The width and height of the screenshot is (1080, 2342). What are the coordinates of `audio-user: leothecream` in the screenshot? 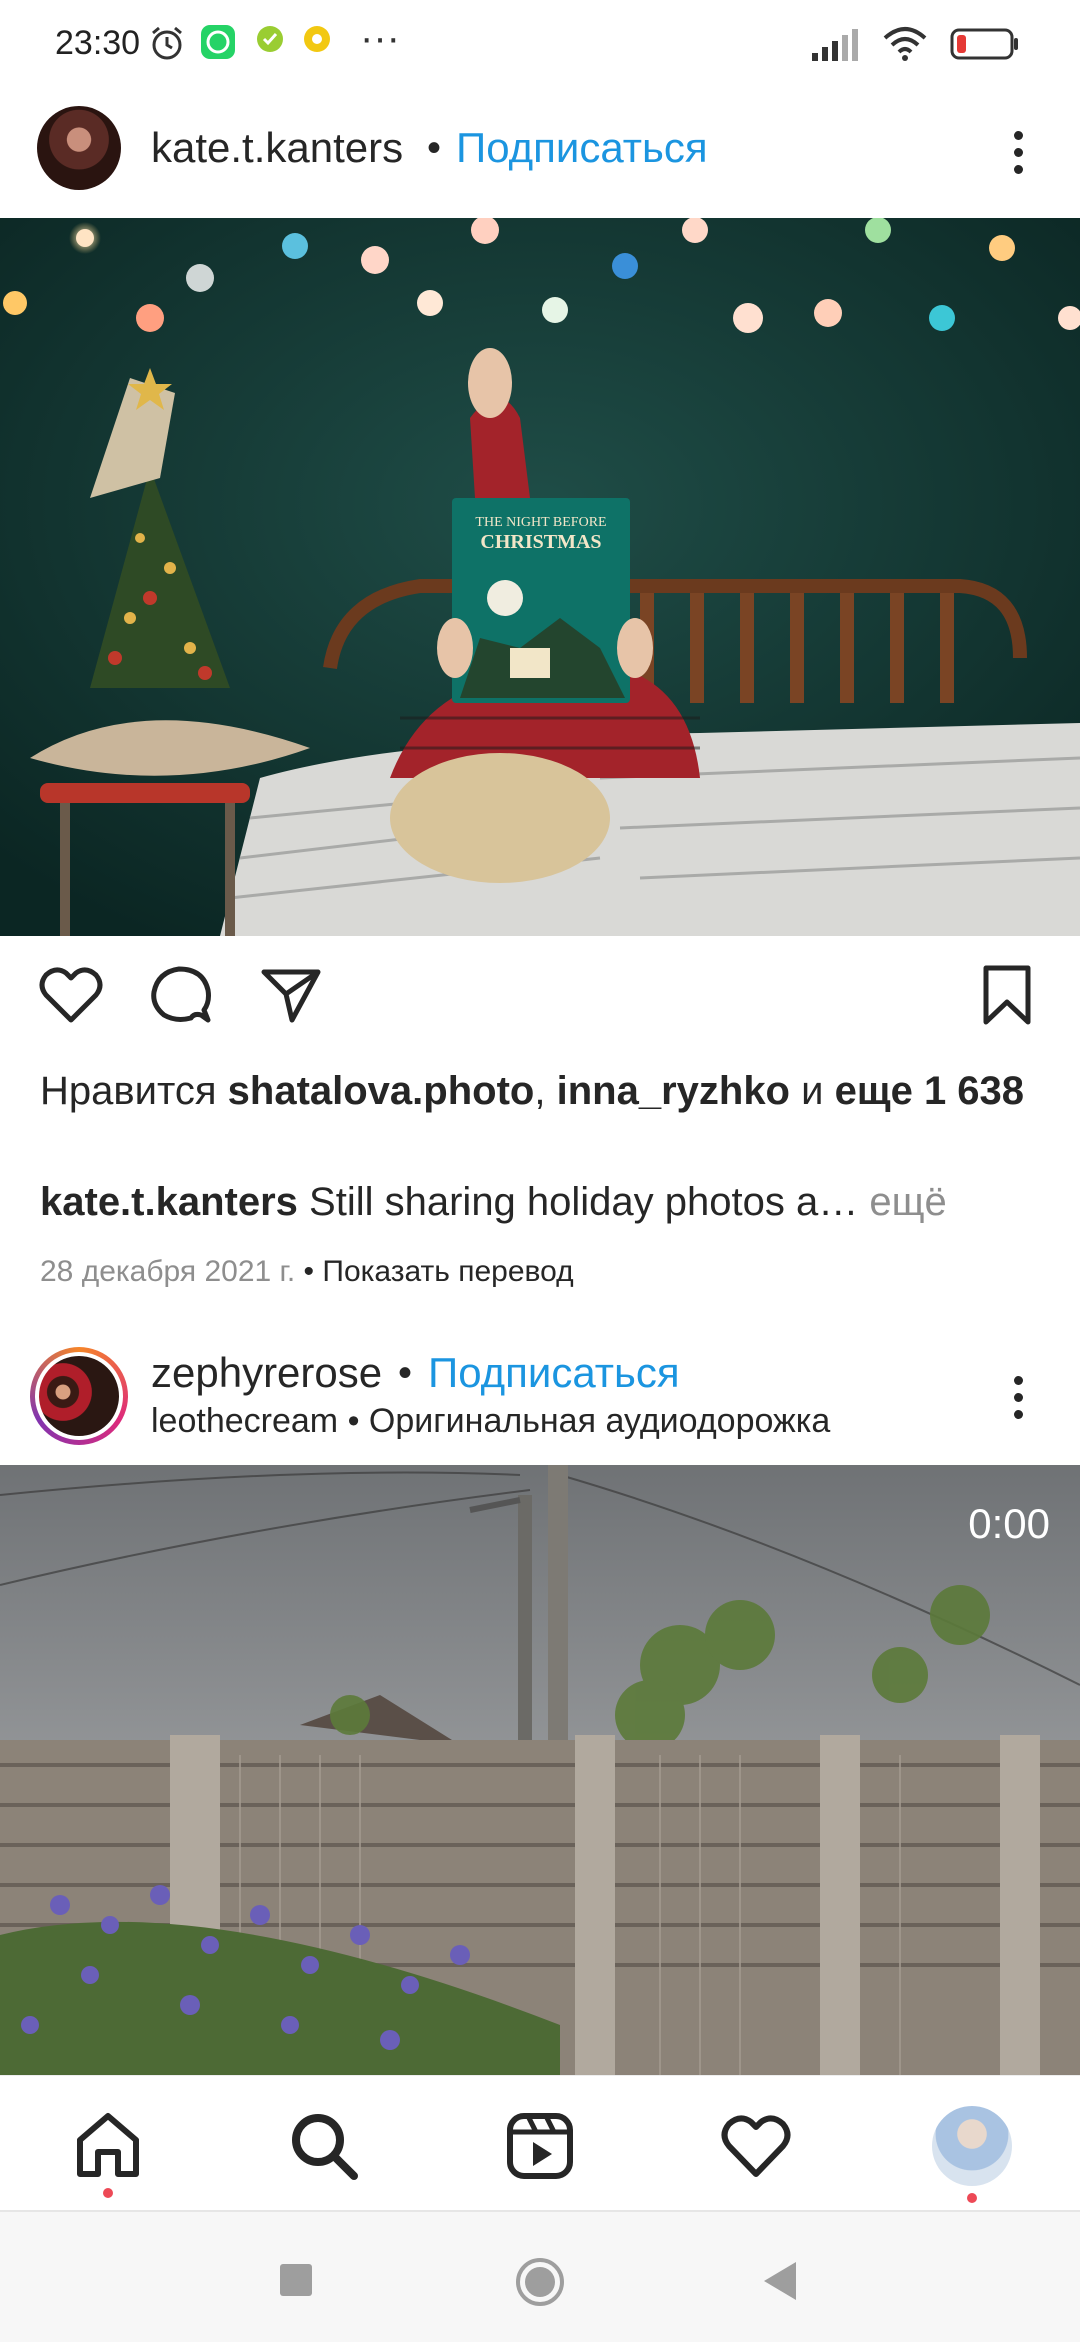 It's located at (245, 1421).